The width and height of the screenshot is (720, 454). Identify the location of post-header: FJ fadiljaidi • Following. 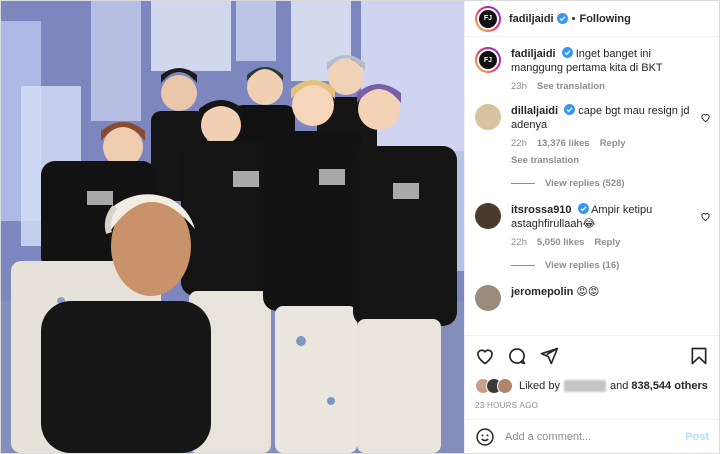
(592, 19).